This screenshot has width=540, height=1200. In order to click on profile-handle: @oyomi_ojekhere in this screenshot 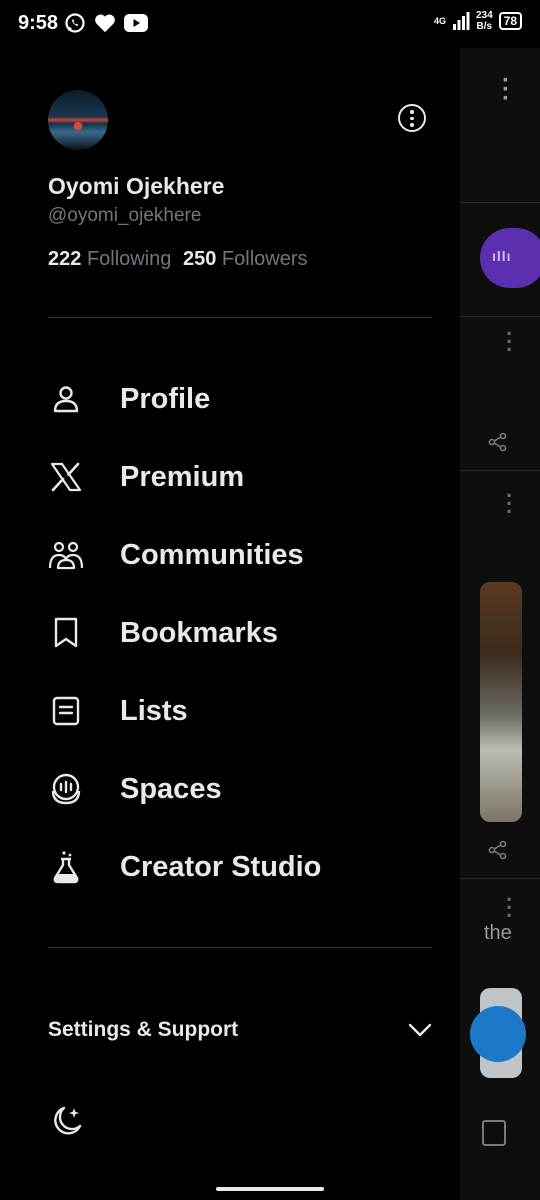, I will do `click(125, 215)`.